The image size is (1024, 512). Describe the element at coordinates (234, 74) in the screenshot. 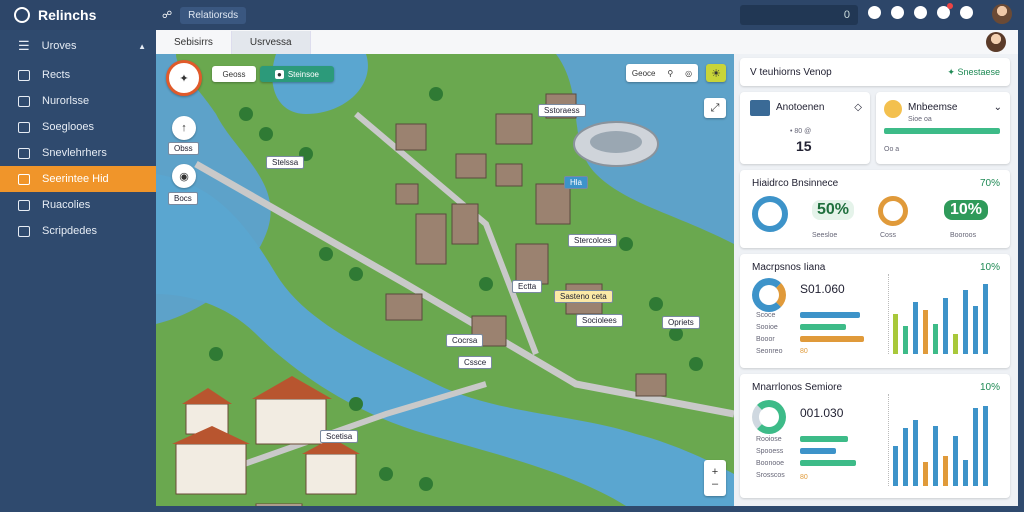

I see `map-toolbar-button-1: Geoss` at that location.